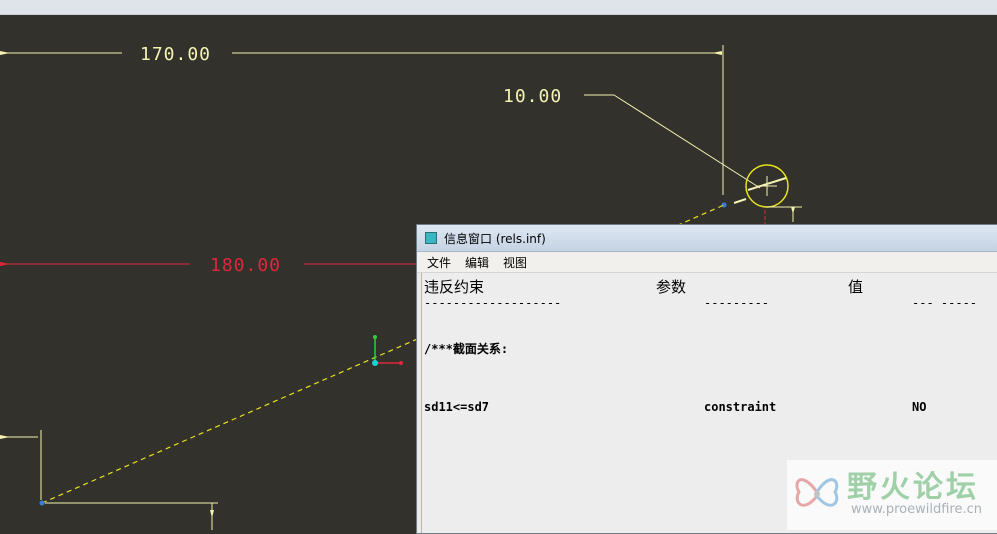 This screenshot has width=997, height=534. I want to click on dim-radius-leader, so click(687, 141).